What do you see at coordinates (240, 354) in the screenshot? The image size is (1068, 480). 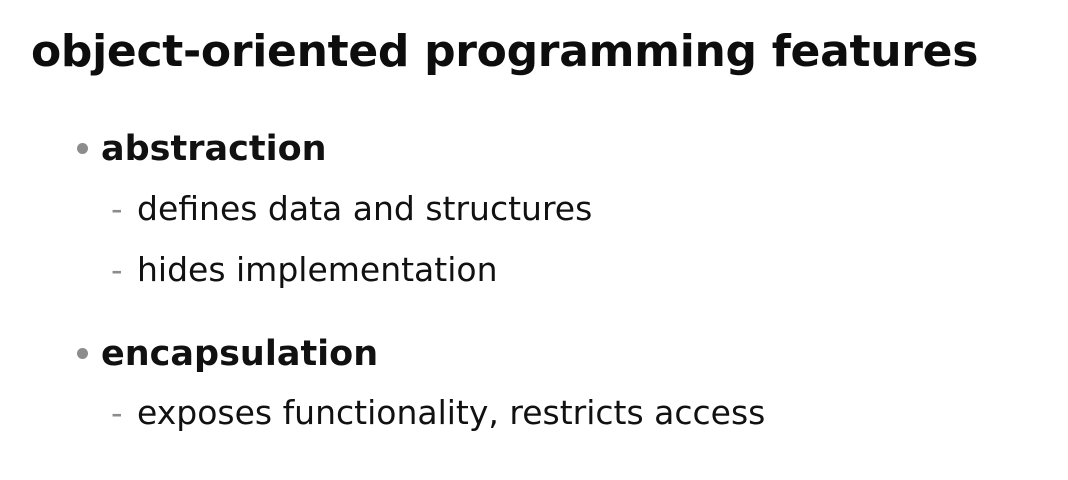 I see `bullet-label: encapsulation` at bounding box center [240, 354].